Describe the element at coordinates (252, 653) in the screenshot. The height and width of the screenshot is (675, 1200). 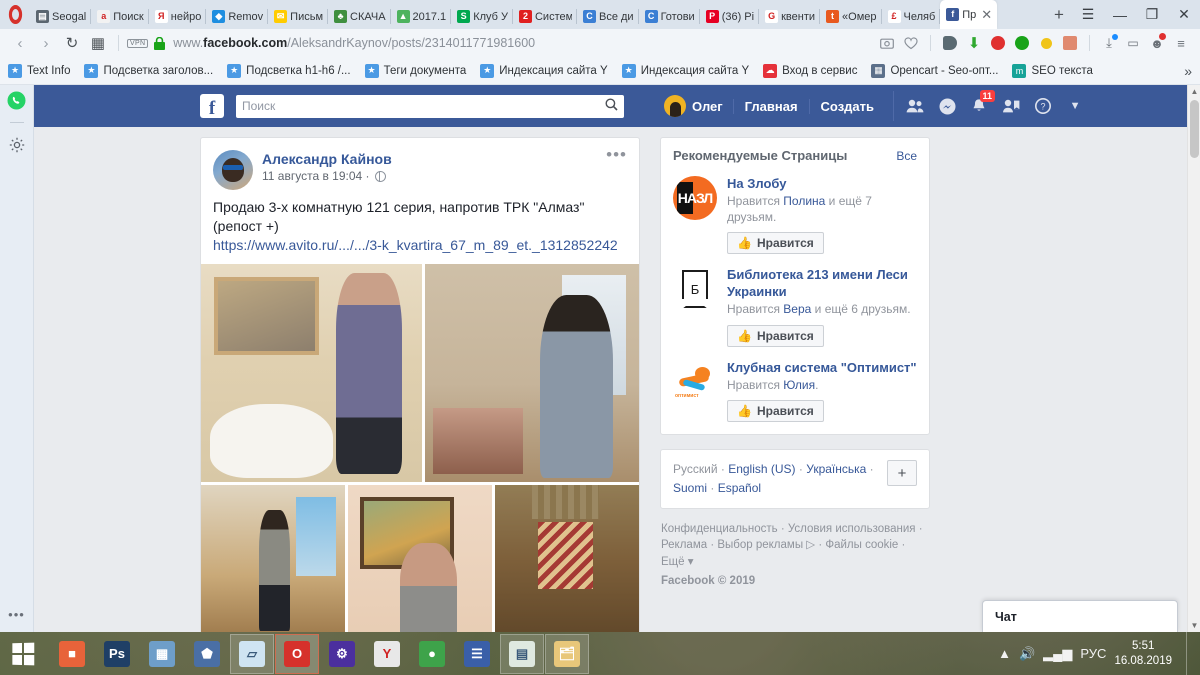
I see `taskbar-notepad-icon: ▱` at that location.